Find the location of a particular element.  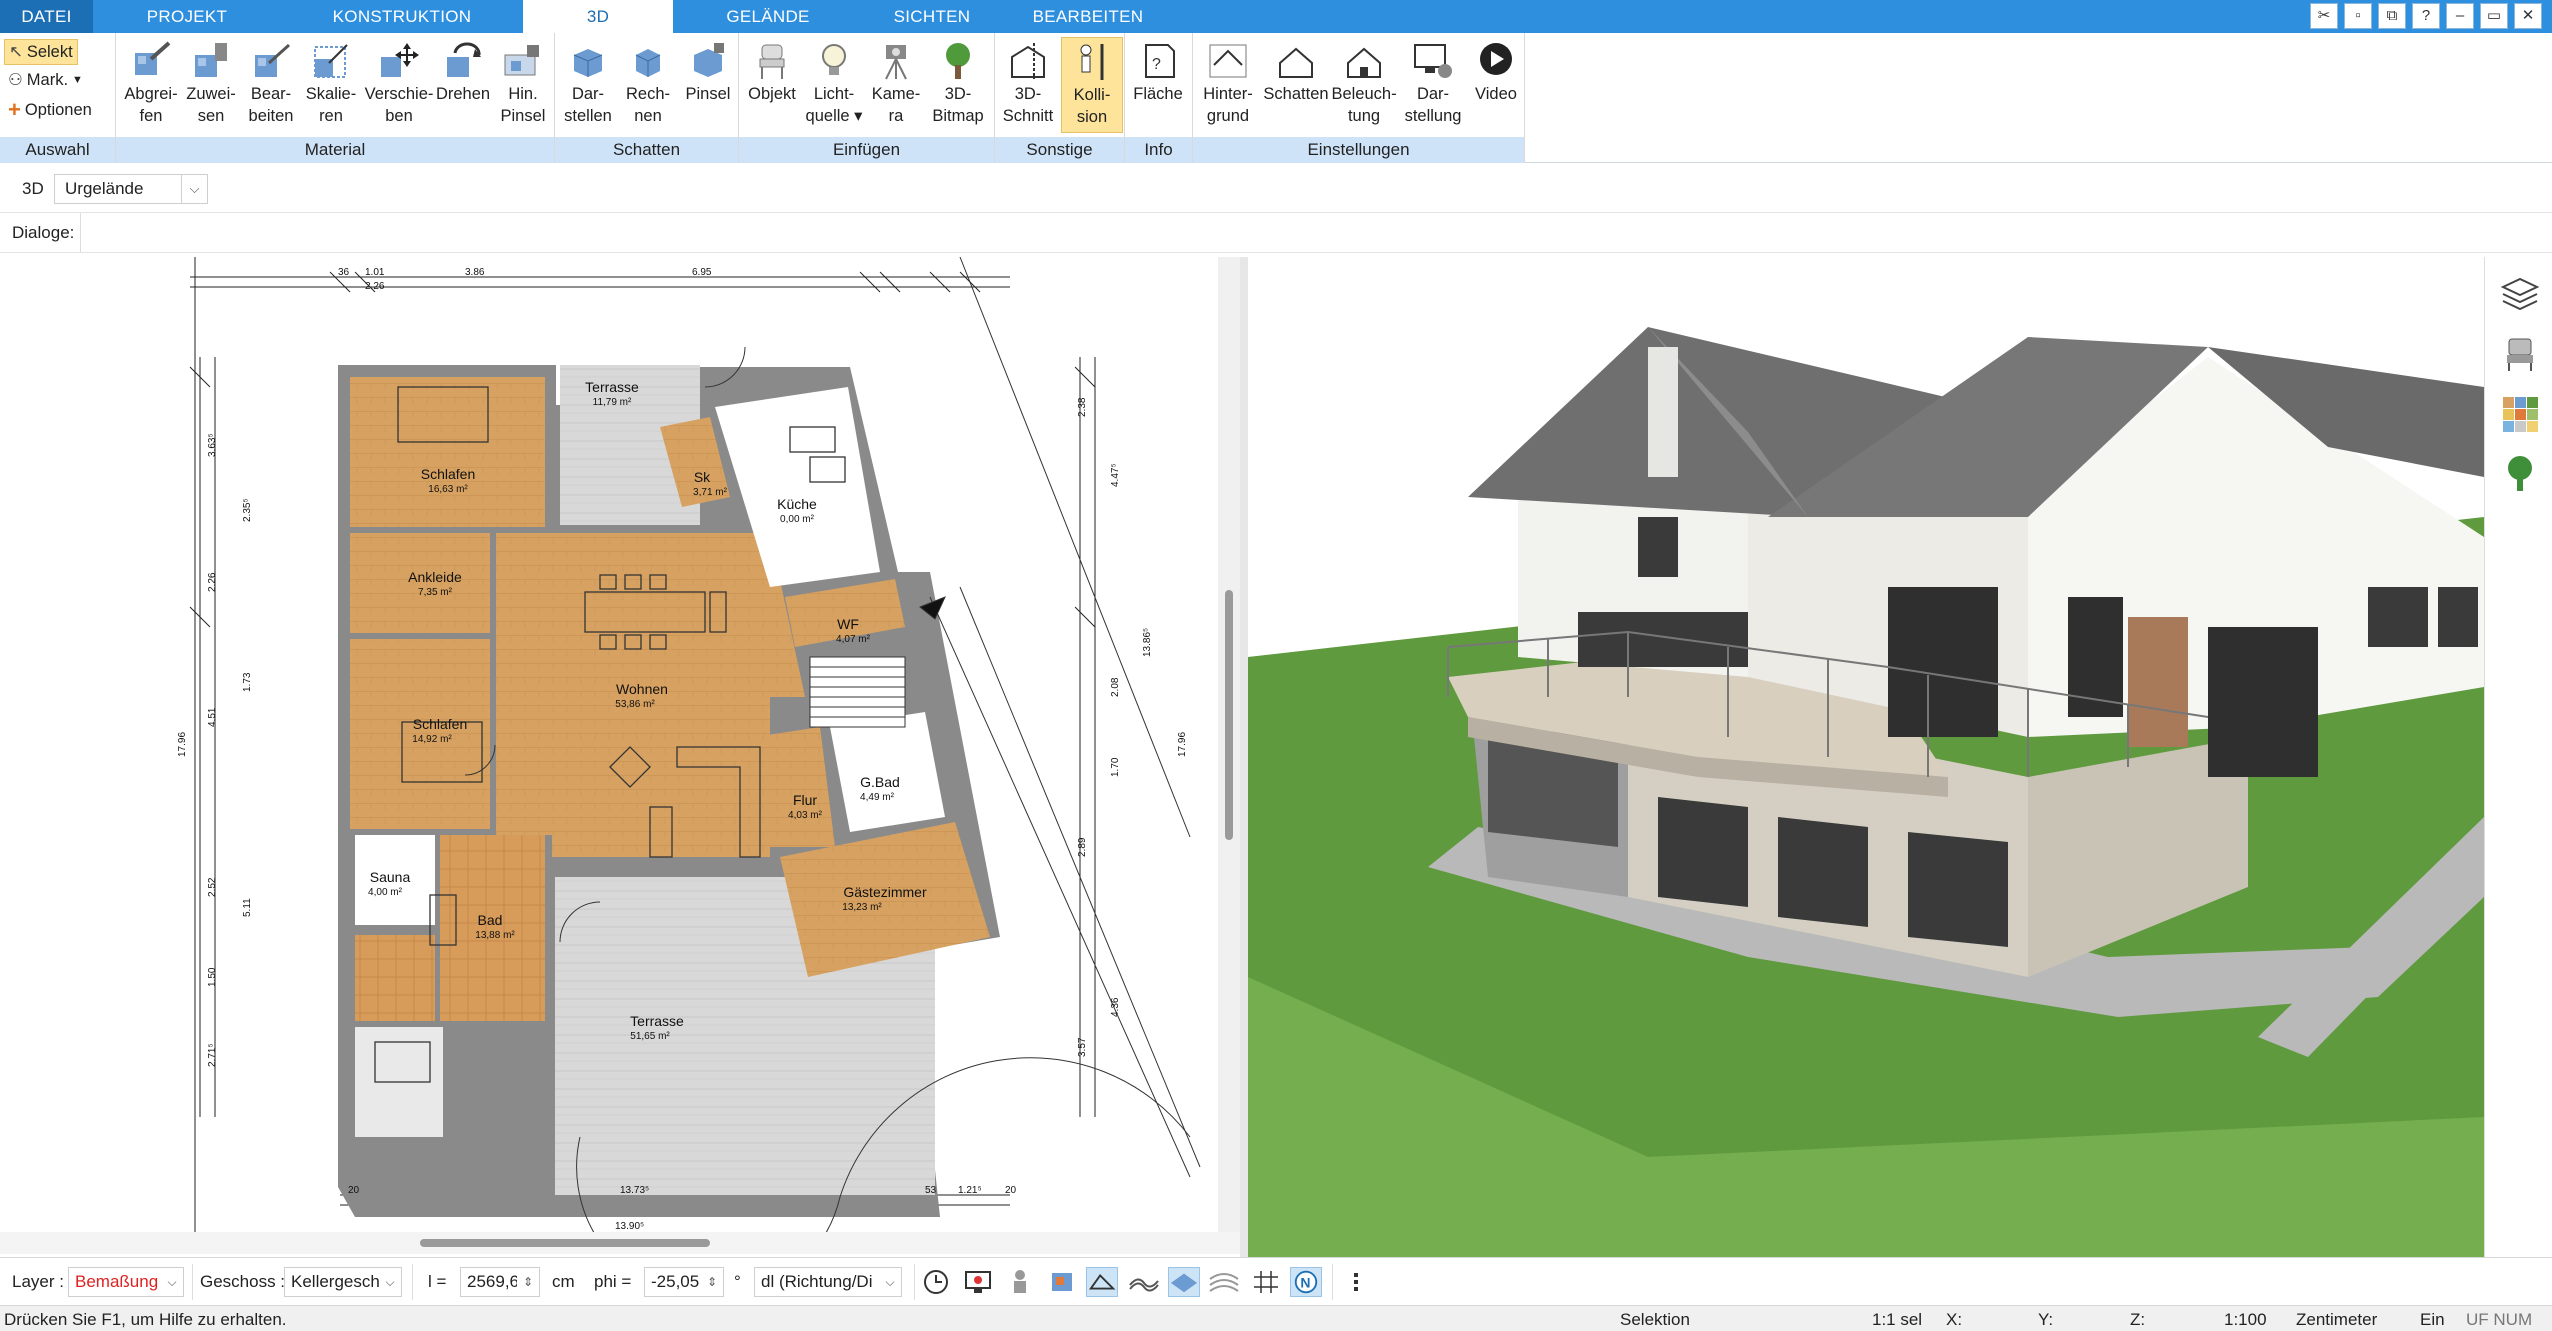

kollision-button: Kolli-sion is located at coordinates (1092, 85).